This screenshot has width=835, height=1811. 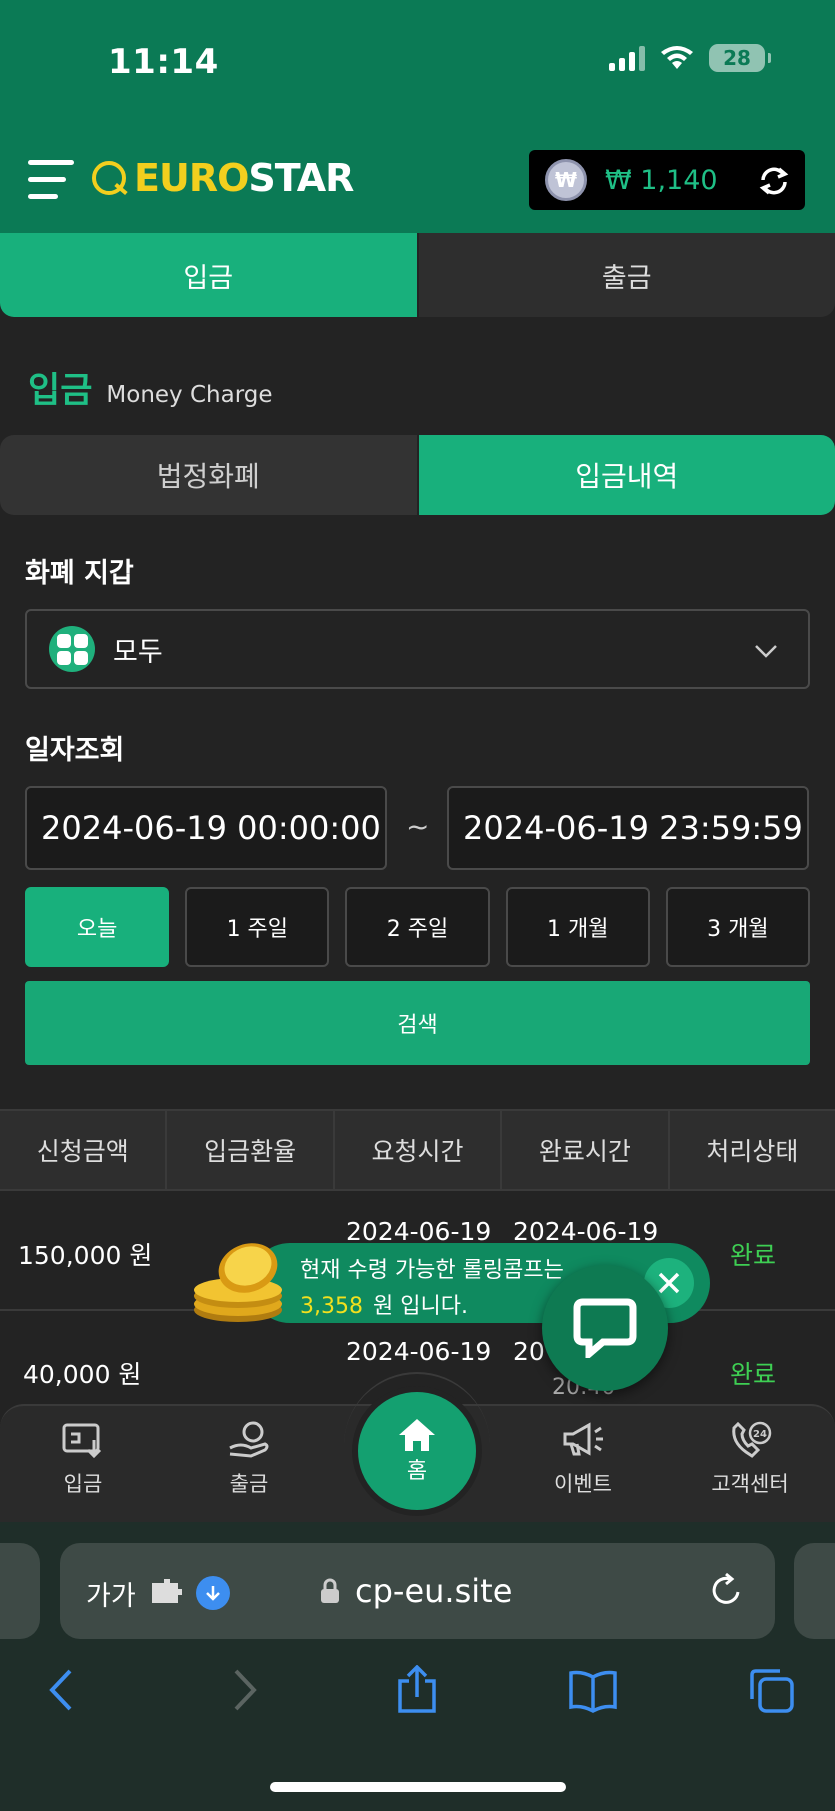 I want to click on battery-icon: 28, so click(x=740, y=58).